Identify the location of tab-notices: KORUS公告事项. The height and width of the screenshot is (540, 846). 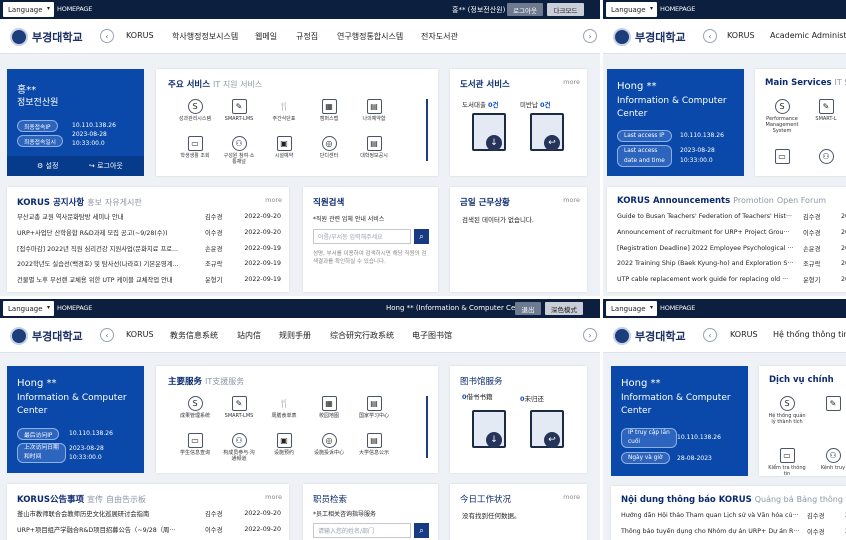
(50, 500).